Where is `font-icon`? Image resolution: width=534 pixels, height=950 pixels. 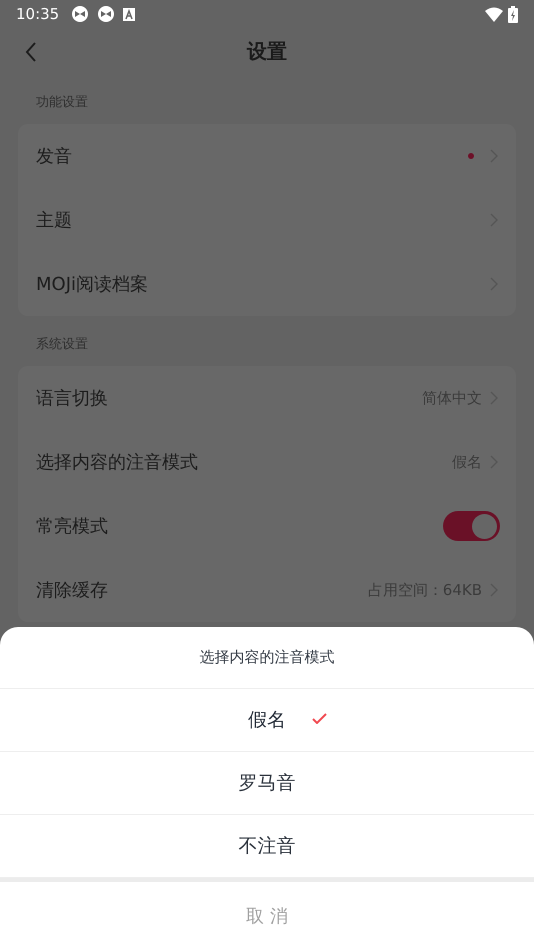 font-icon is located at coordinates (129, 14).